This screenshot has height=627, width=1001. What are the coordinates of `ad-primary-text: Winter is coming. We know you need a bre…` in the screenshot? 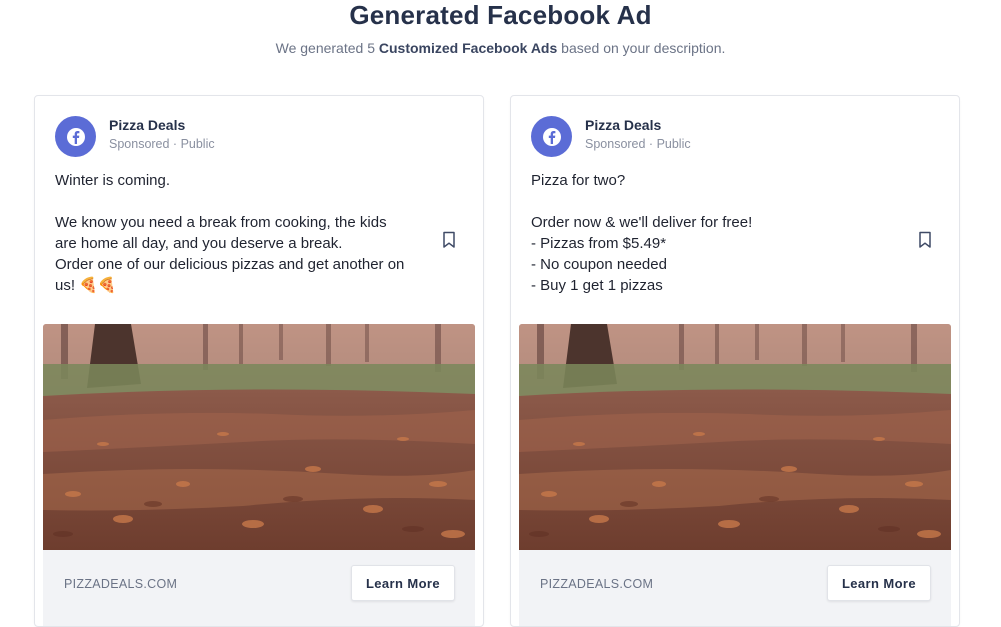 It's located at (230, 233).